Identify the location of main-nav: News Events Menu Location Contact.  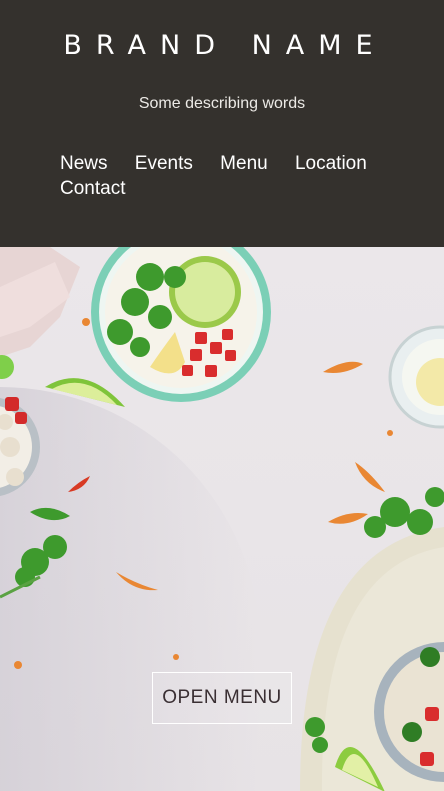
(230, 176).